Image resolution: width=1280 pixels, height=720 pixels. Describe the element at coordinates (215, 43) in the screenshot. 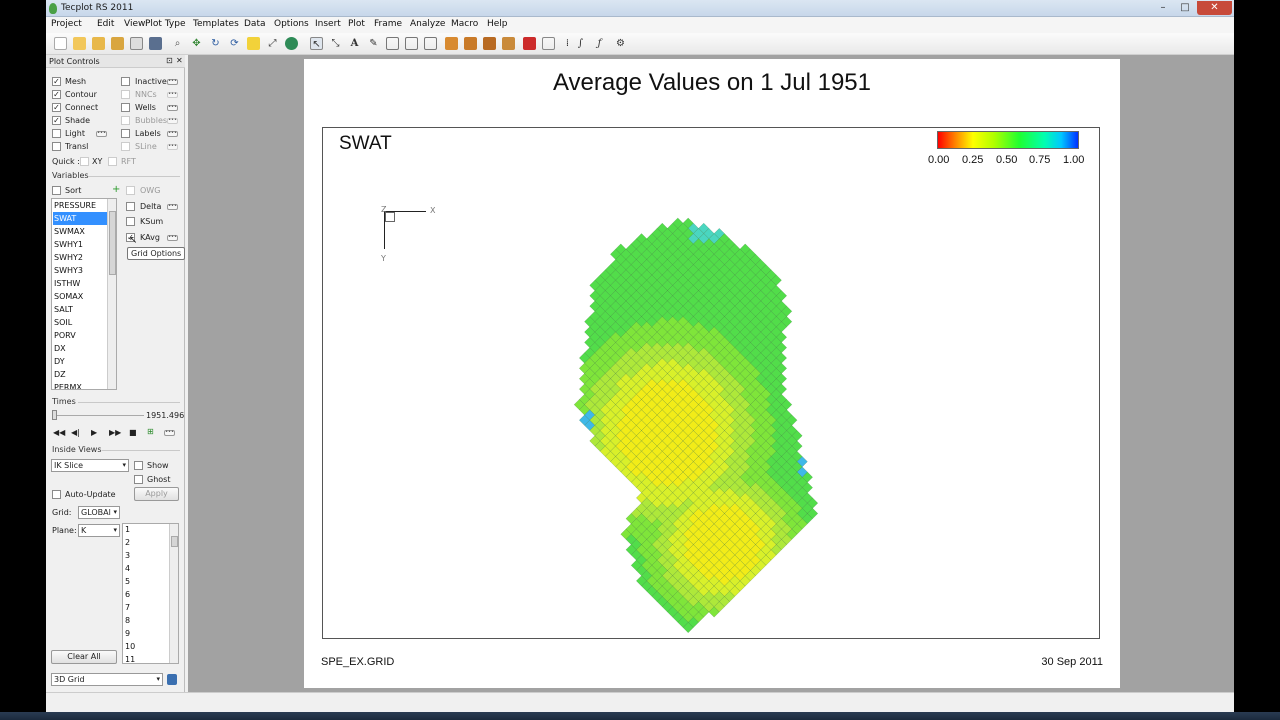

I see `rotate-icon: ↻` at that location.